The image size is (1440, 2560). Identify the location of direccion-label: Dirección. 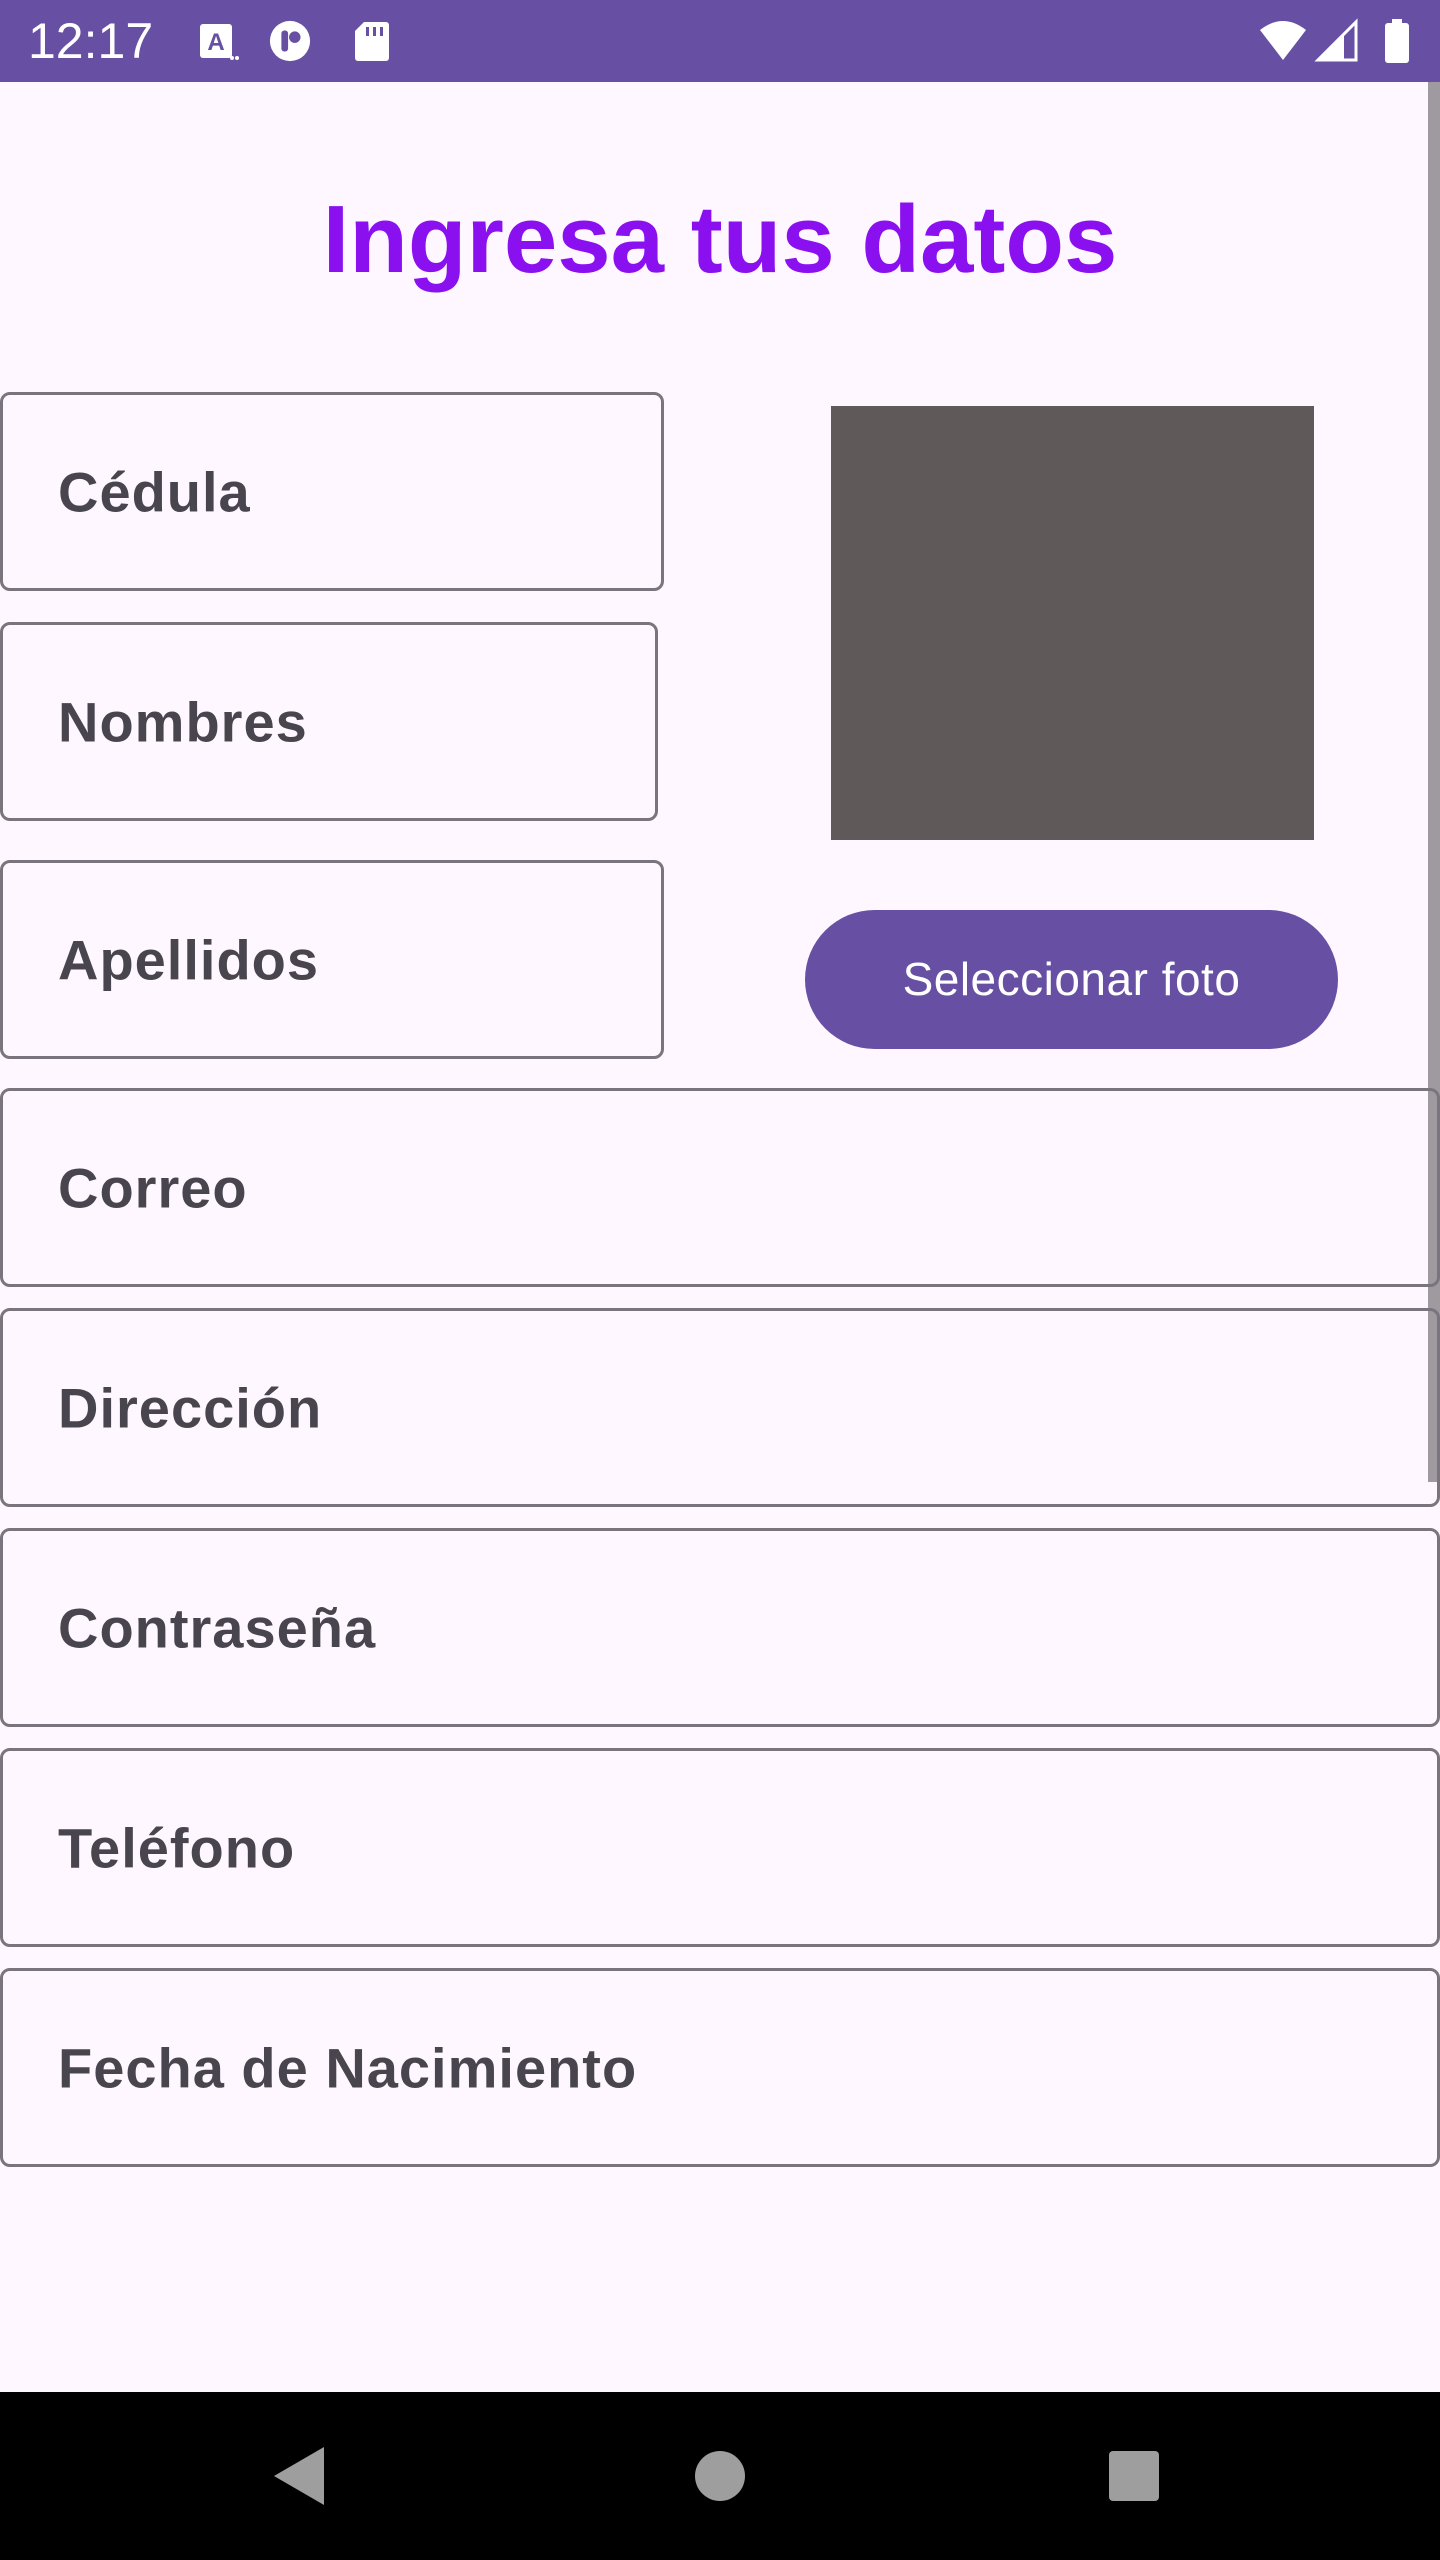
(190, 1407).